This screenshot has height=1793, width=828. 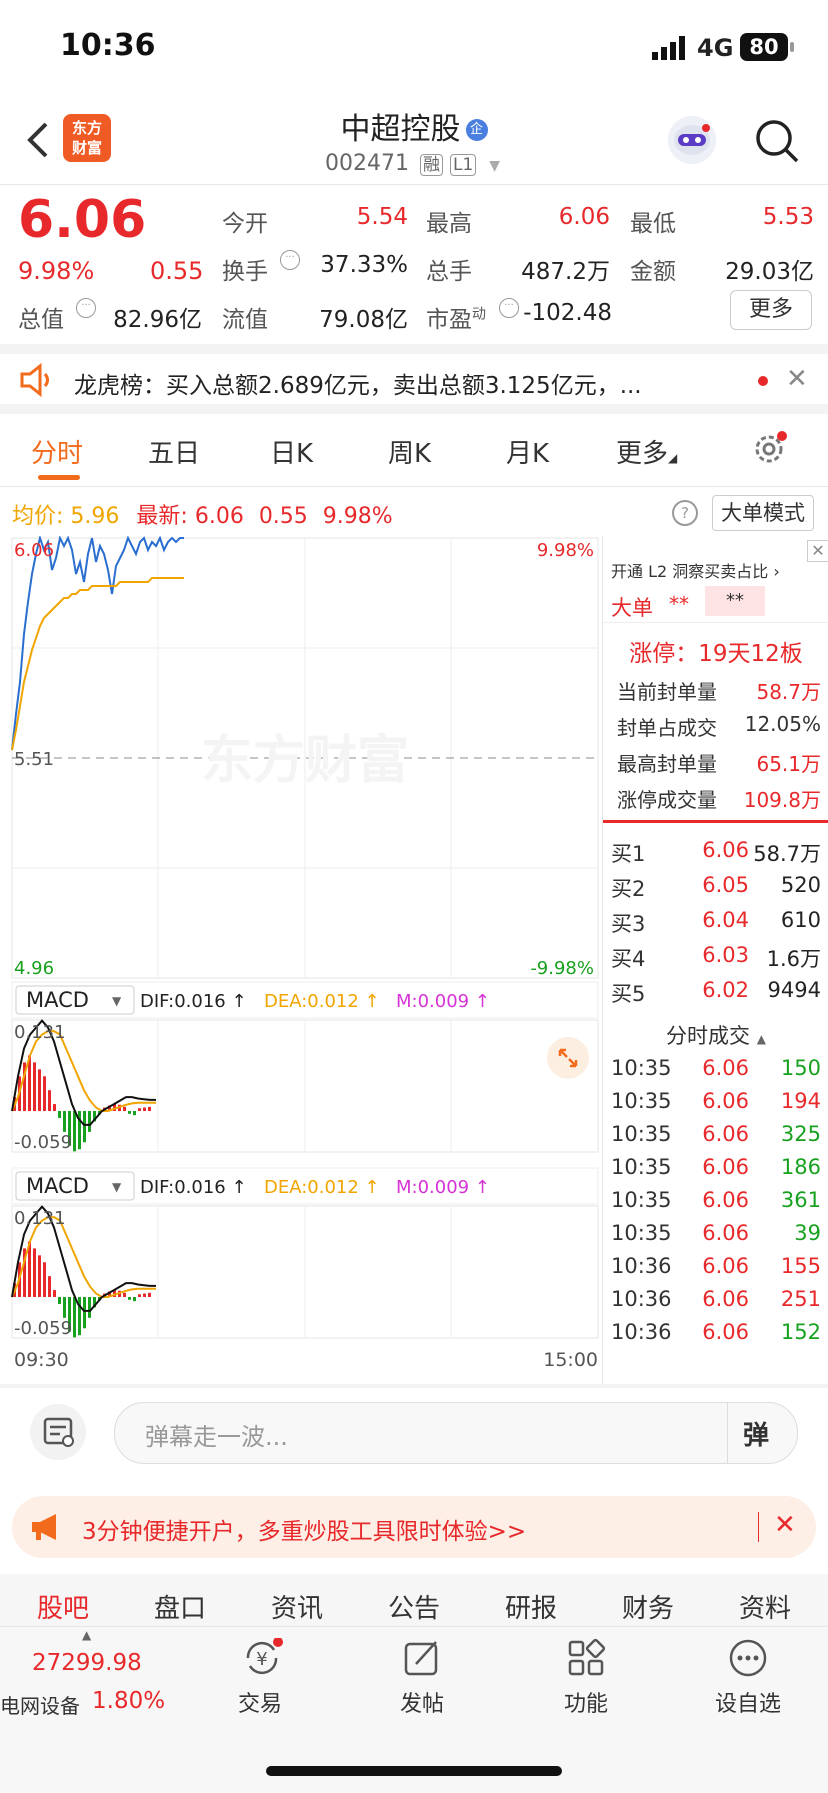 What do you see at coordinates (695, 570) in the screenshot?
I see `l2-link: 开通 L2 洞察买卖占比 ›` at bounding box center [695, 570].